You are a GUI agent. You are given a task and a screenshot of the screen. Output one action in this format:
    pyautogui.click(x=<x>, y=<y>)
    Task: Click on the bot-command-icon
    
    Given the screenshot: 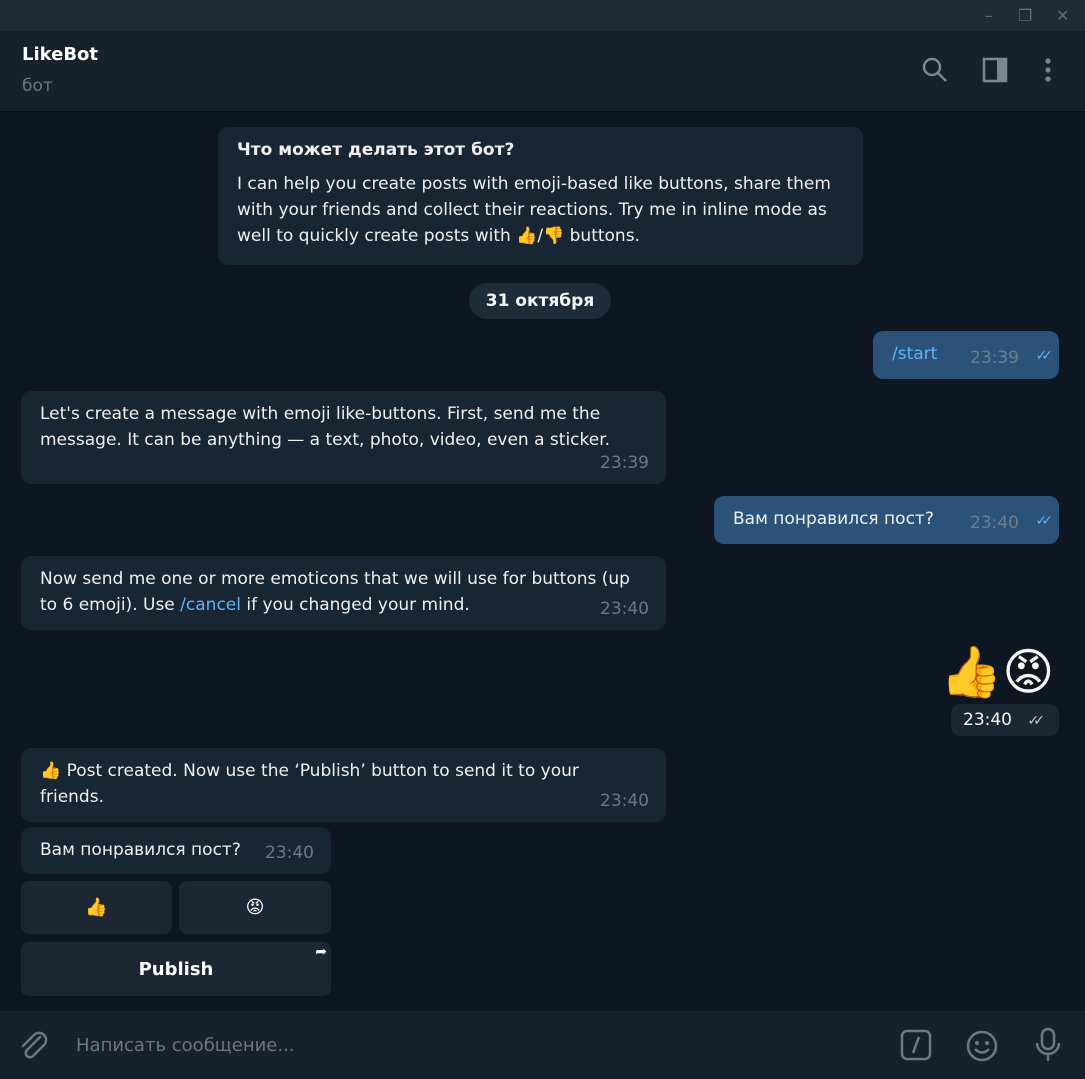 What is the action you would take?
    pyautogui.click(x=916, y=1045)
    